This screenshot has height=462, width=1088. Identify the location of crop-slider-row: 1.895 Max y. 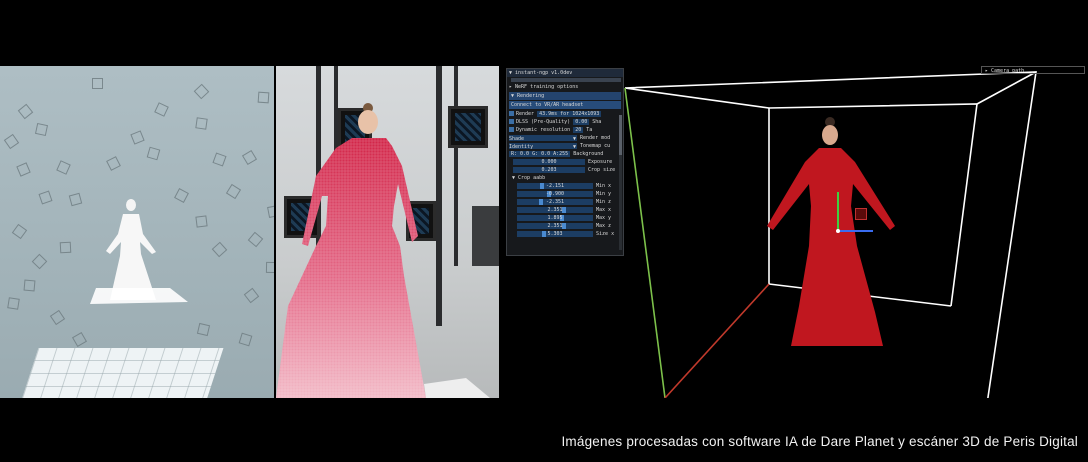
(565, 218).